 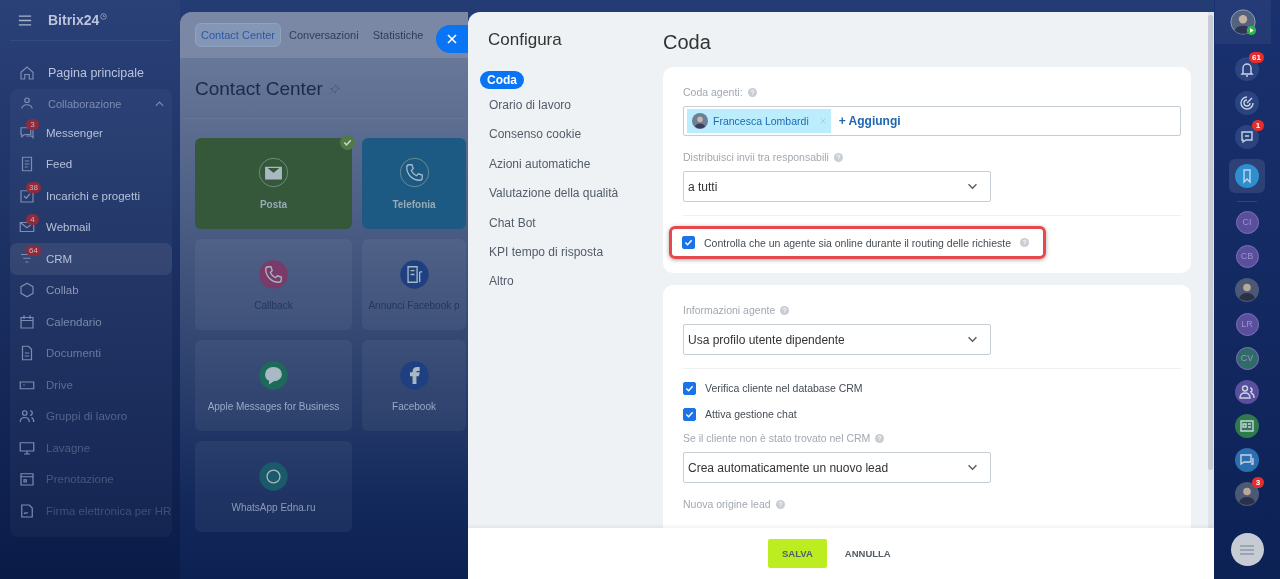 What do you see at coordinates (502, 80) in the screenshot?
I see `nav-item: Coda` at bounding box center [502, 80].